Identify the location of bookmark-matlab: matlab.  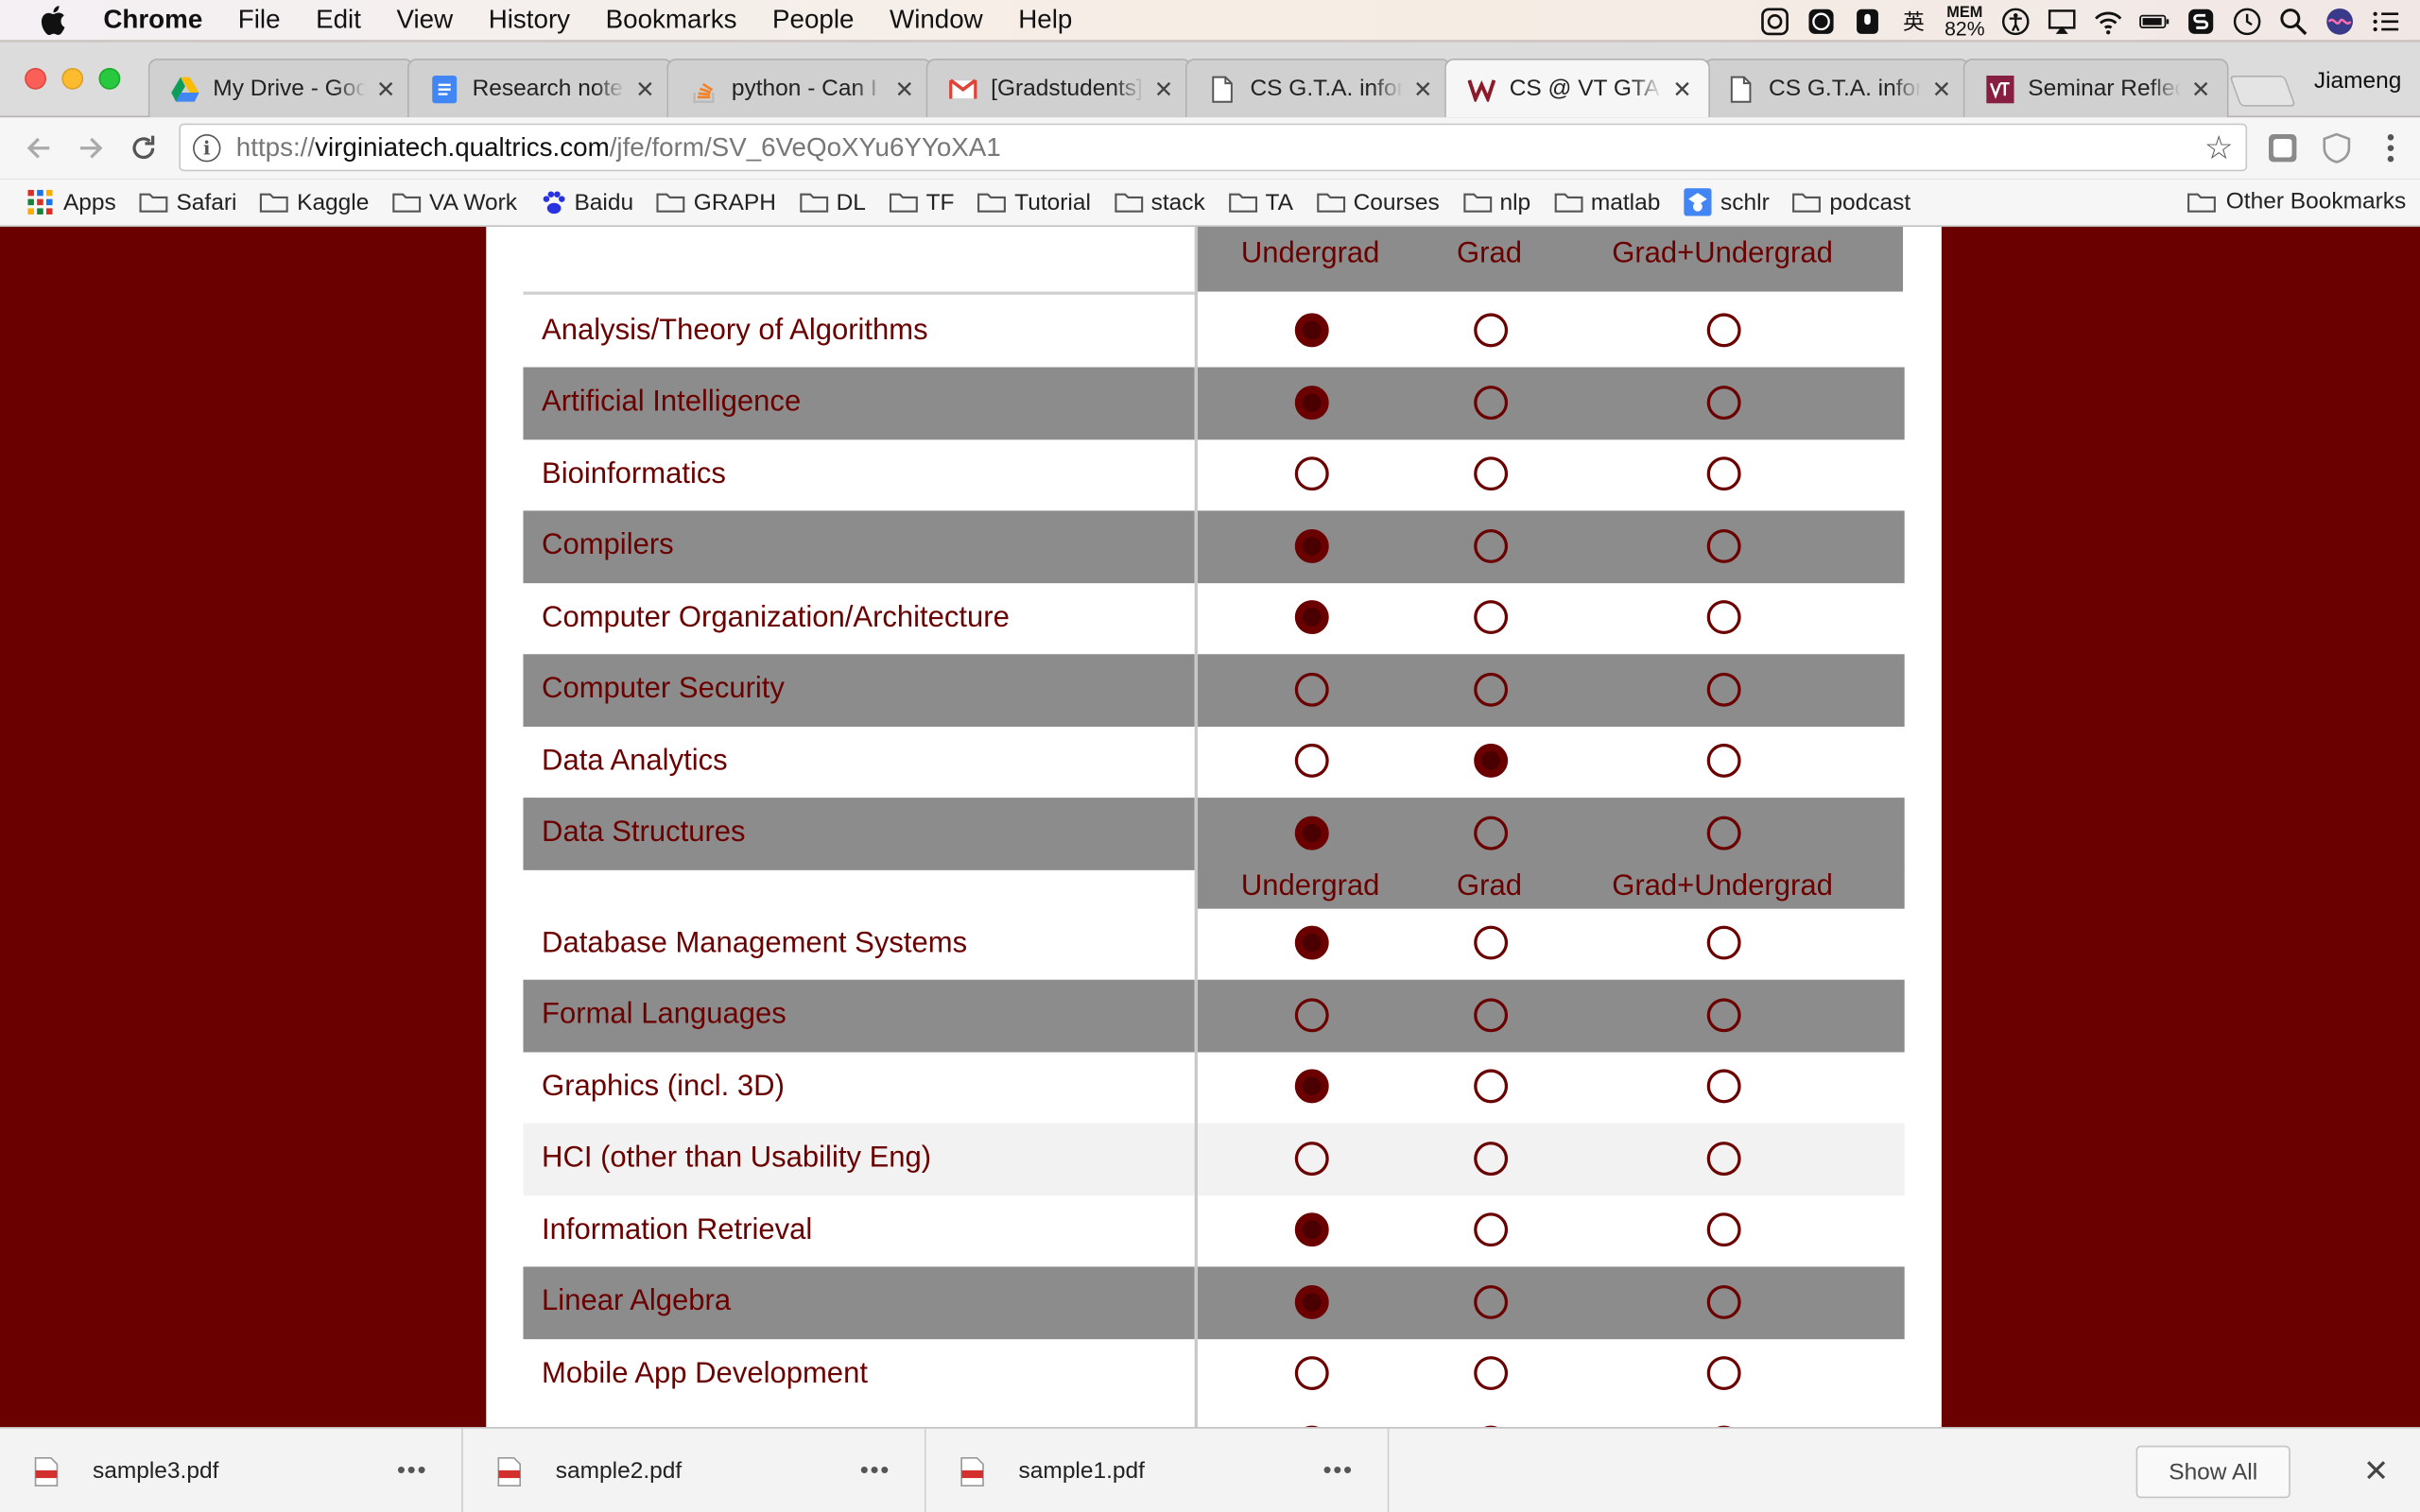
(1607, 201).